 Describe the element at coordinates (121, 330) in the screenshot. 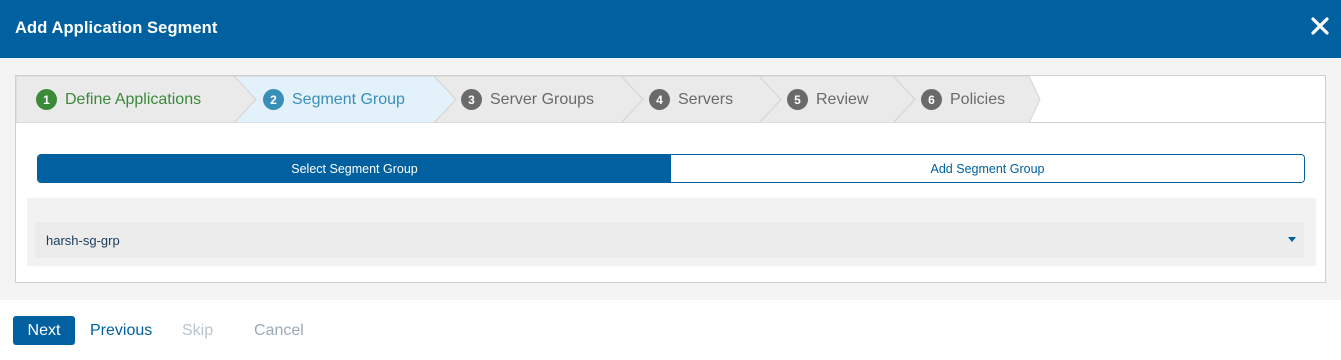

I see `previous-button: Previous` at that location.